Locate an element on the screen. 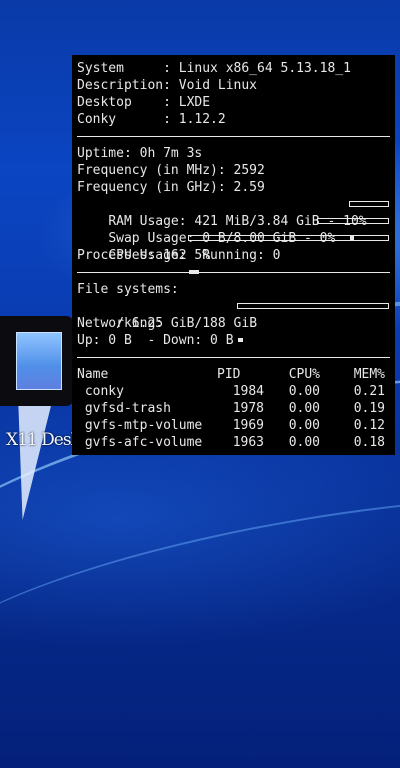 The image size is (400, 768). ram-usage-bar is located at coordinates (369, 220).